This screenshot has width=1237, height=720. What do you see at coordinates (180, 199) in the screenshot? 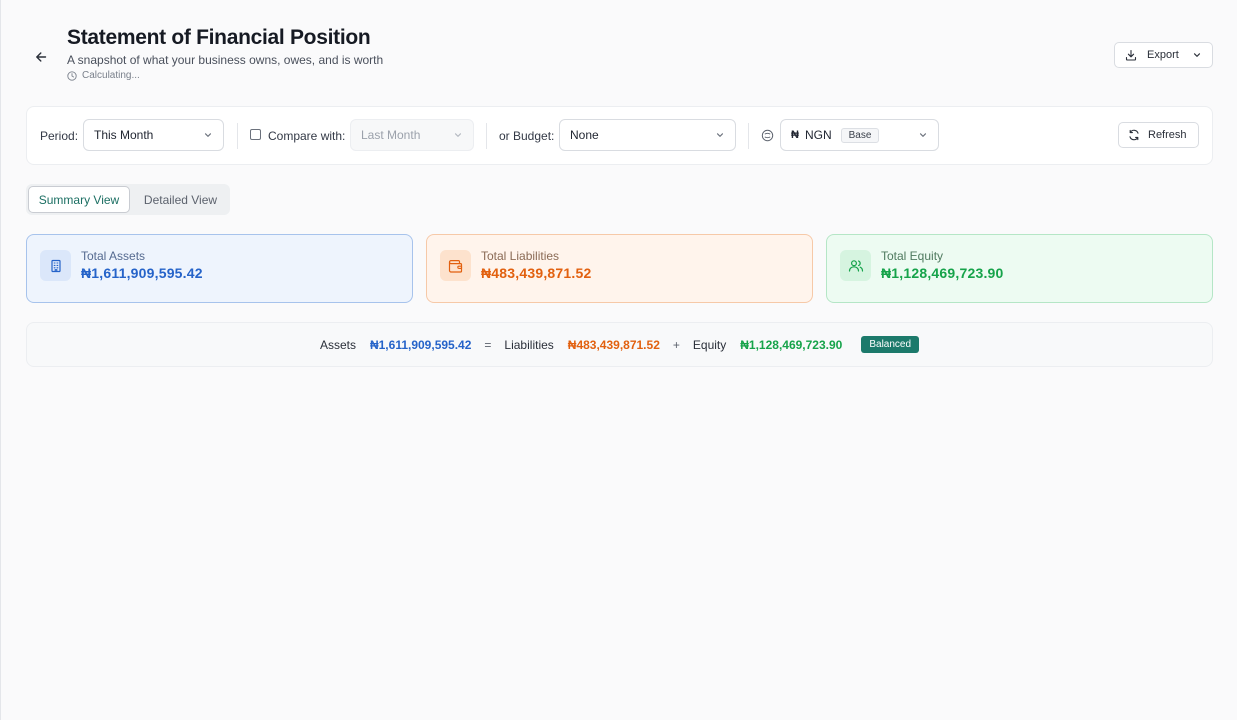
I see `tab-detailed-view: Detailed View` at bounding box center [180, 199].